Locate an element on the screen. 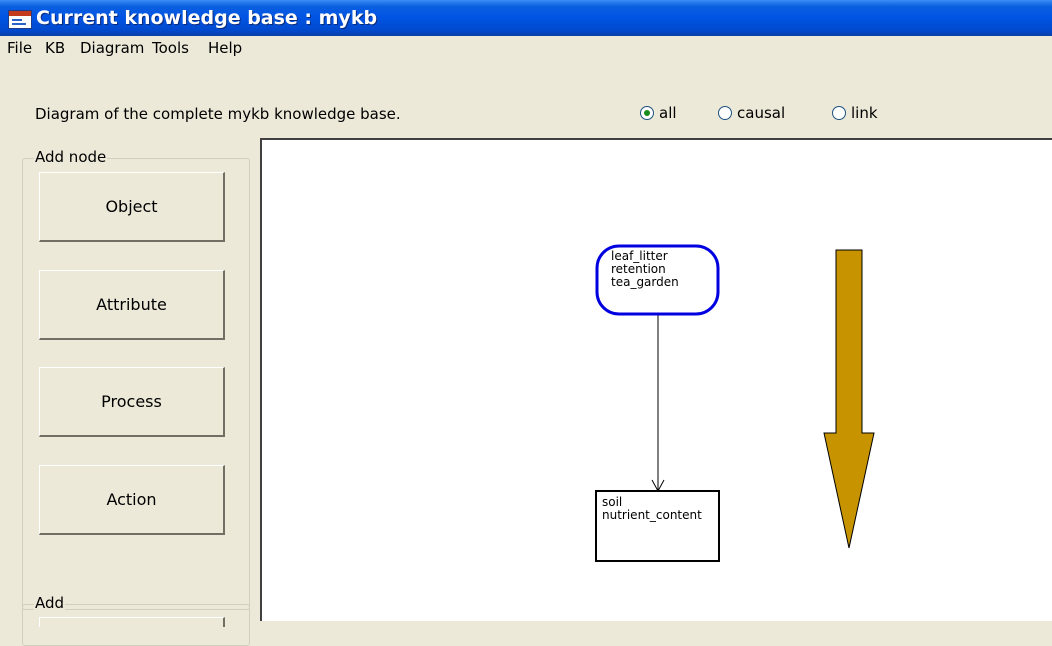  node-line: tea_garden is located at coordinates (645, 282).